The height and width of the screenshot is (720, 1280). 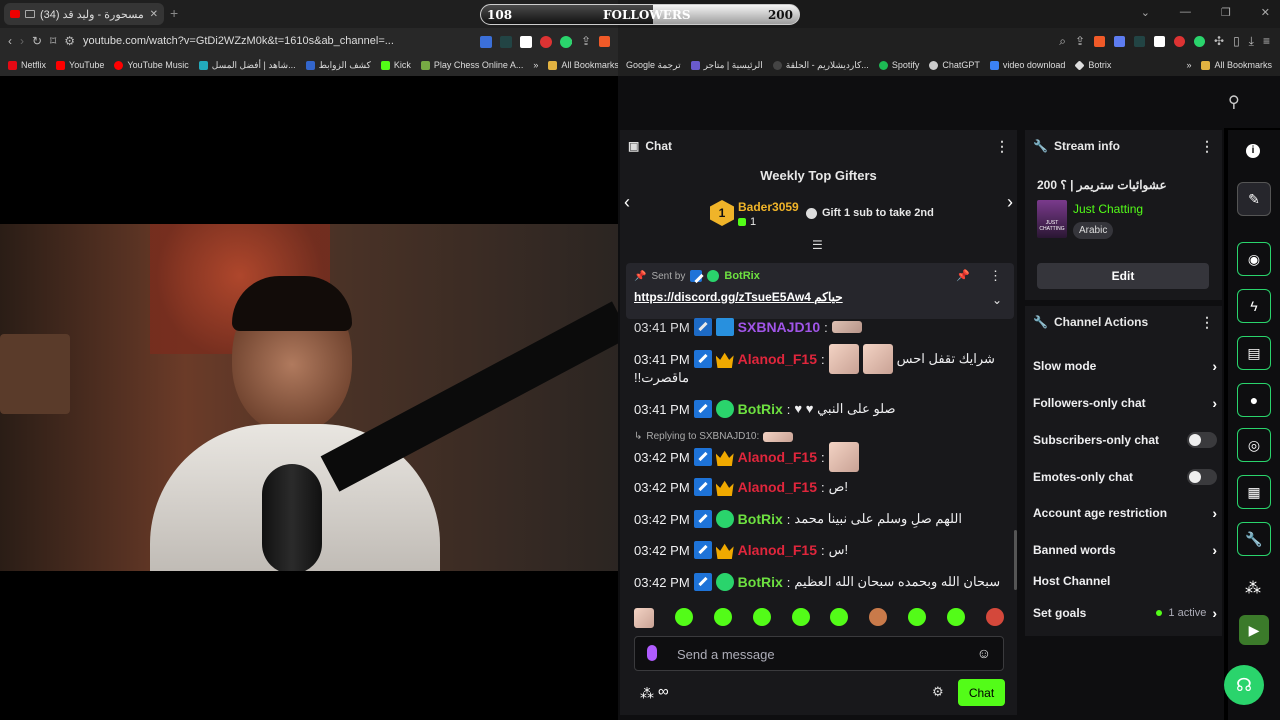 I want to click on channel-actions-menu-icon: ⋮, so click(x=1207, y=322).